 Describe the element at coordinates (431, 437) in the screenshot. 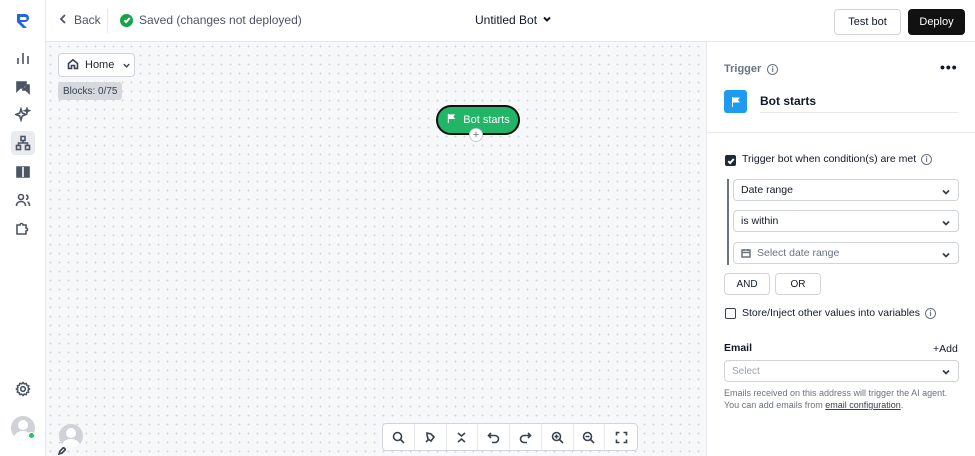

I see `auto-arrange-icon` at that location.